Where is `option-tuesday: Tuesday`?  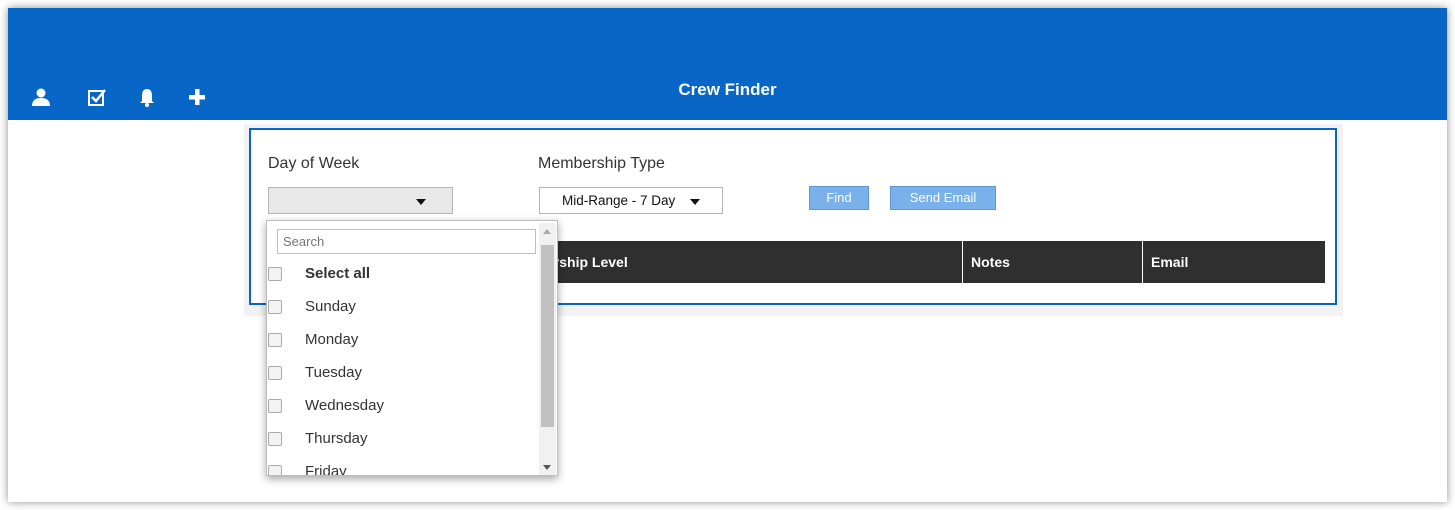 option-tuesday: Tuesday is located at coordinates (402, 373).